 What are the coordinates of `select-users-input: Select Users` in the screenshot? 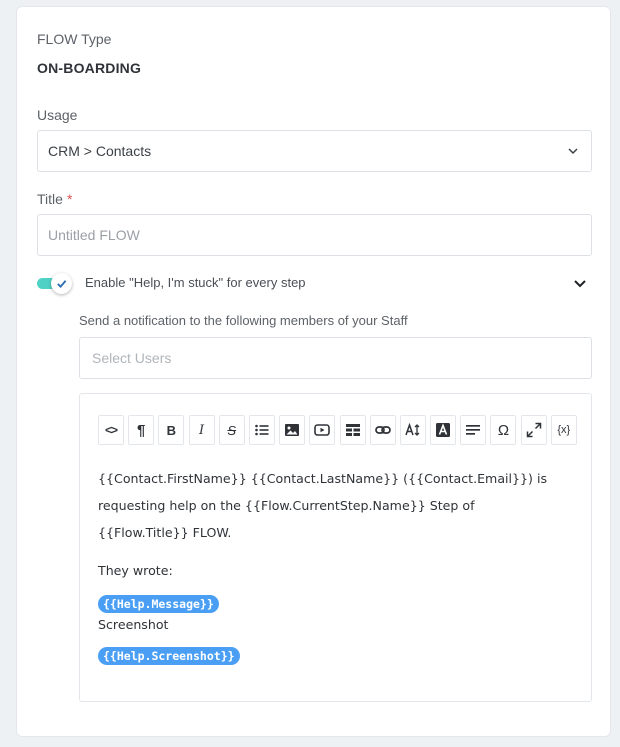 It's located at (335, 358).